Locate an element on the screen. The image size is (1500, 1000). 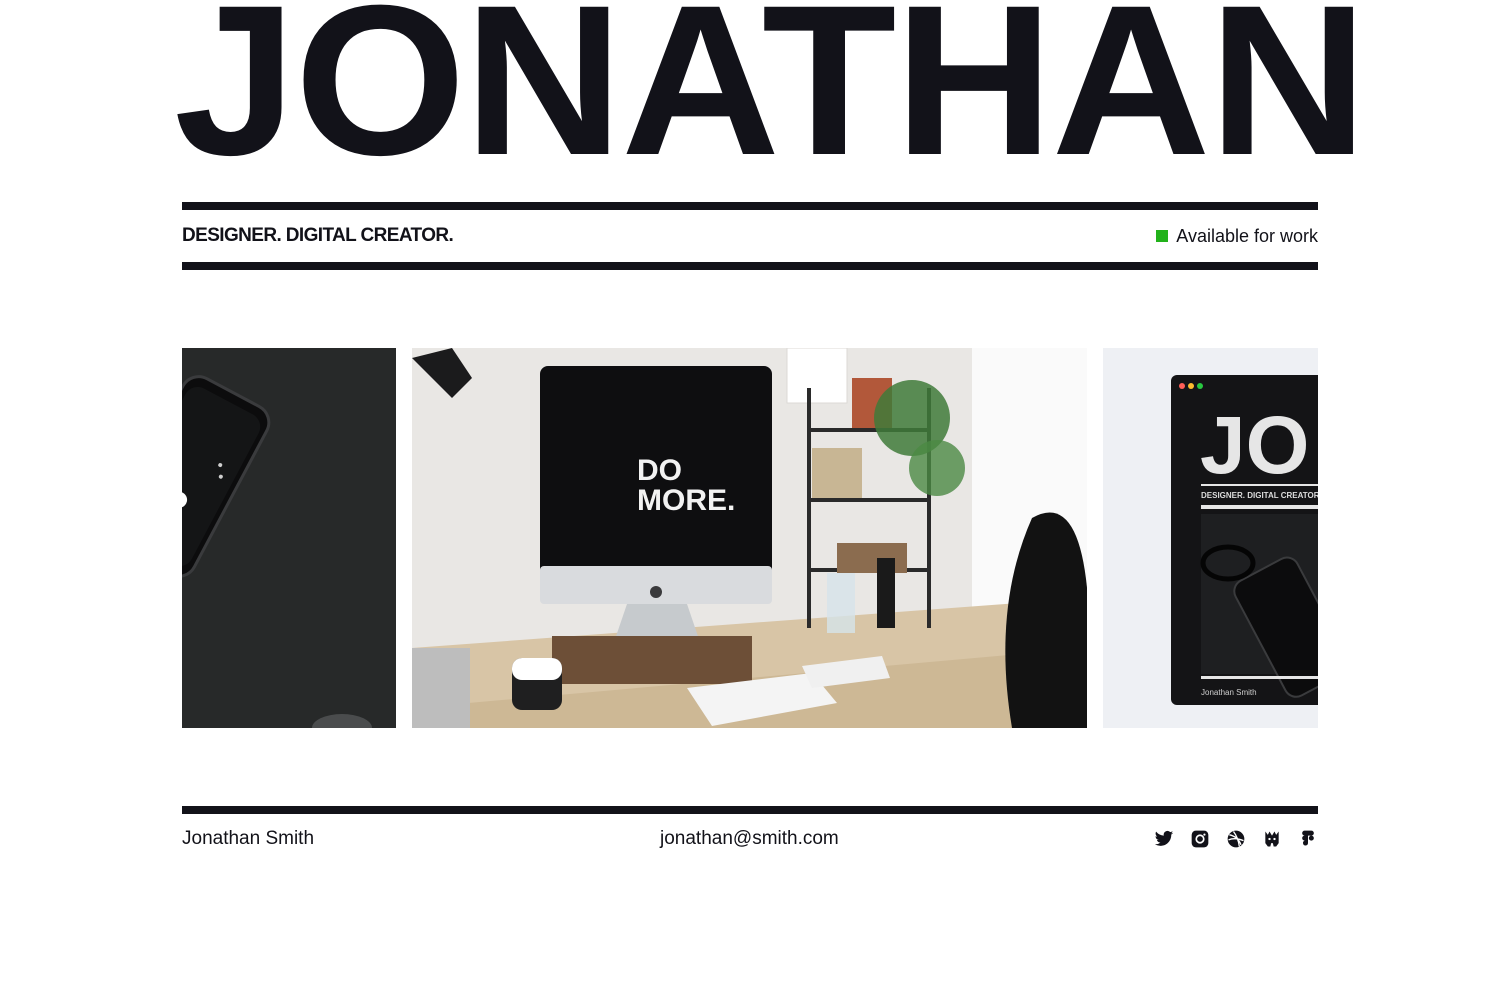
preview-footer-name: Jonathan Smith is located at coordinates (1229, 692).